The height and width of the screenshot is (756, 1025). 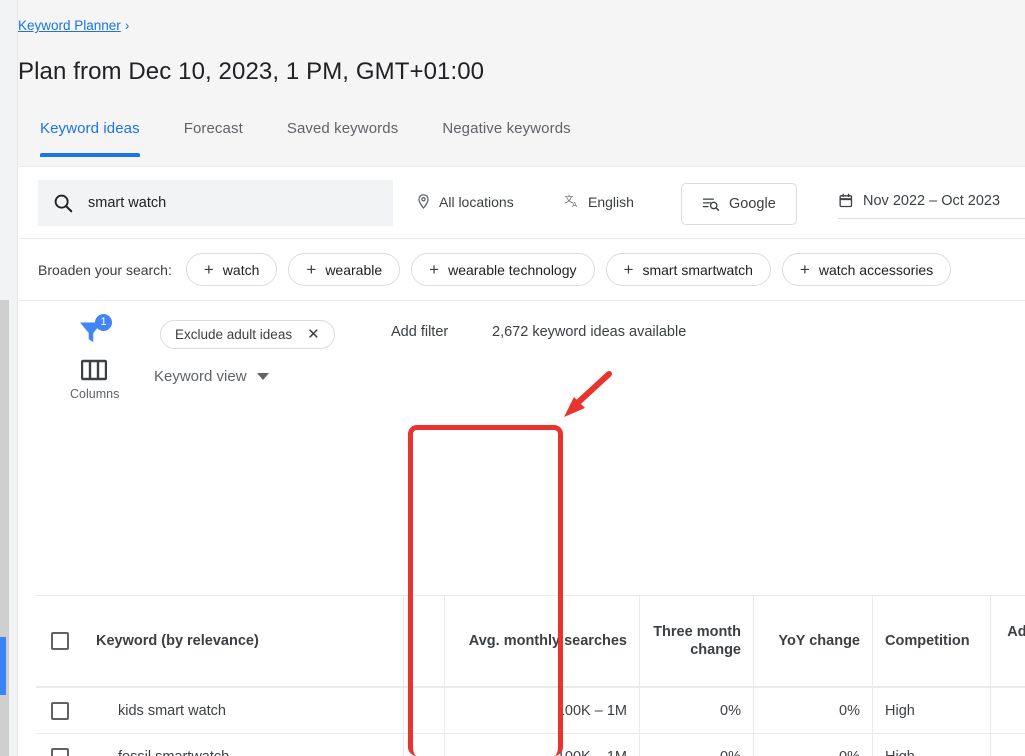 I want to click on broaden-chip-label: watch accessories, so click(x=876, y=269).